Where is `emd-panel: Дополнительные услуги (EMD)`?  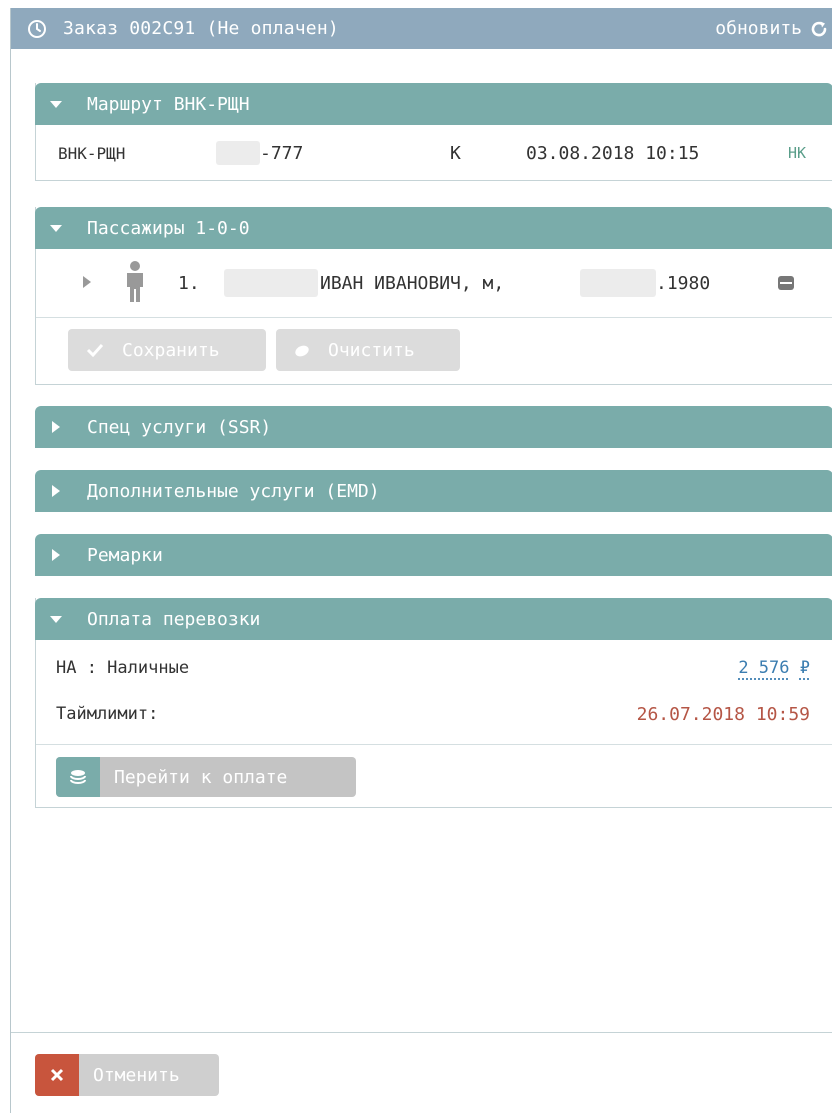 emd-panel: Дополнительные услуги (EMD) is located at coordinates (433, 491).